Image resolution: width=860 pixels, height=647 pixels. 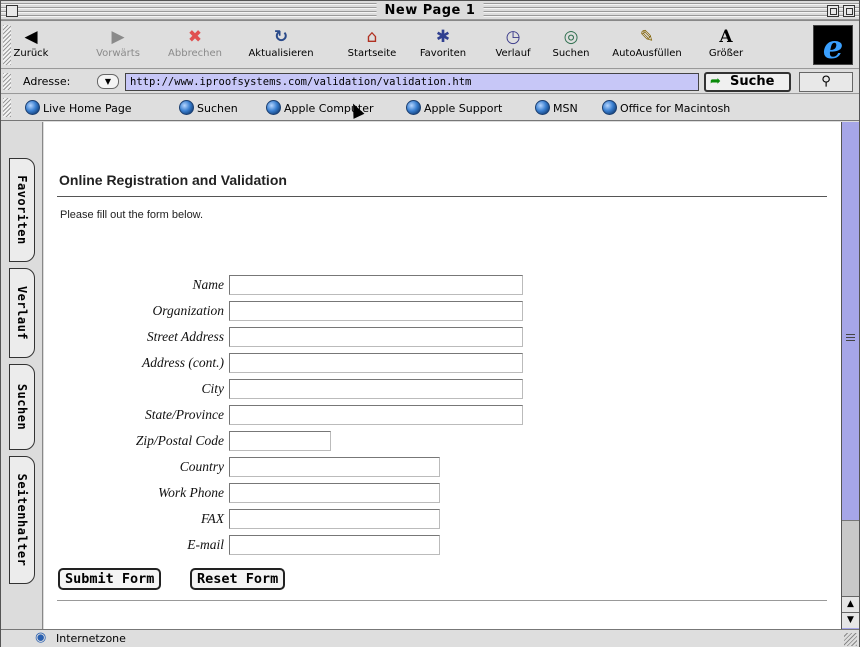 What do you see at coordinates (726, 37) in the screenshot?
I see `larger-text-icon: A` at bounding box center [726, 37].